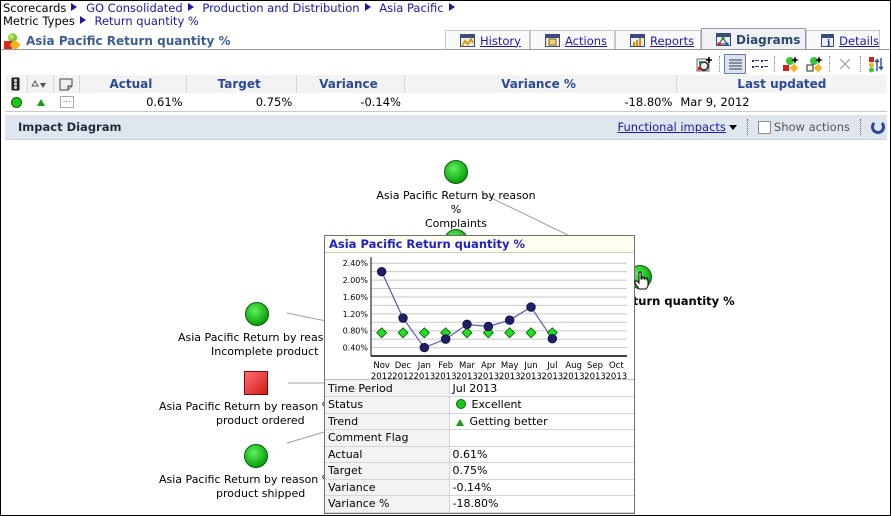 Image resolution: width=891 pixels, height=516 pixels. Describe the element at coordinates (274, 102) in the screenshot. I see `target-value: 0.75%` at that location.